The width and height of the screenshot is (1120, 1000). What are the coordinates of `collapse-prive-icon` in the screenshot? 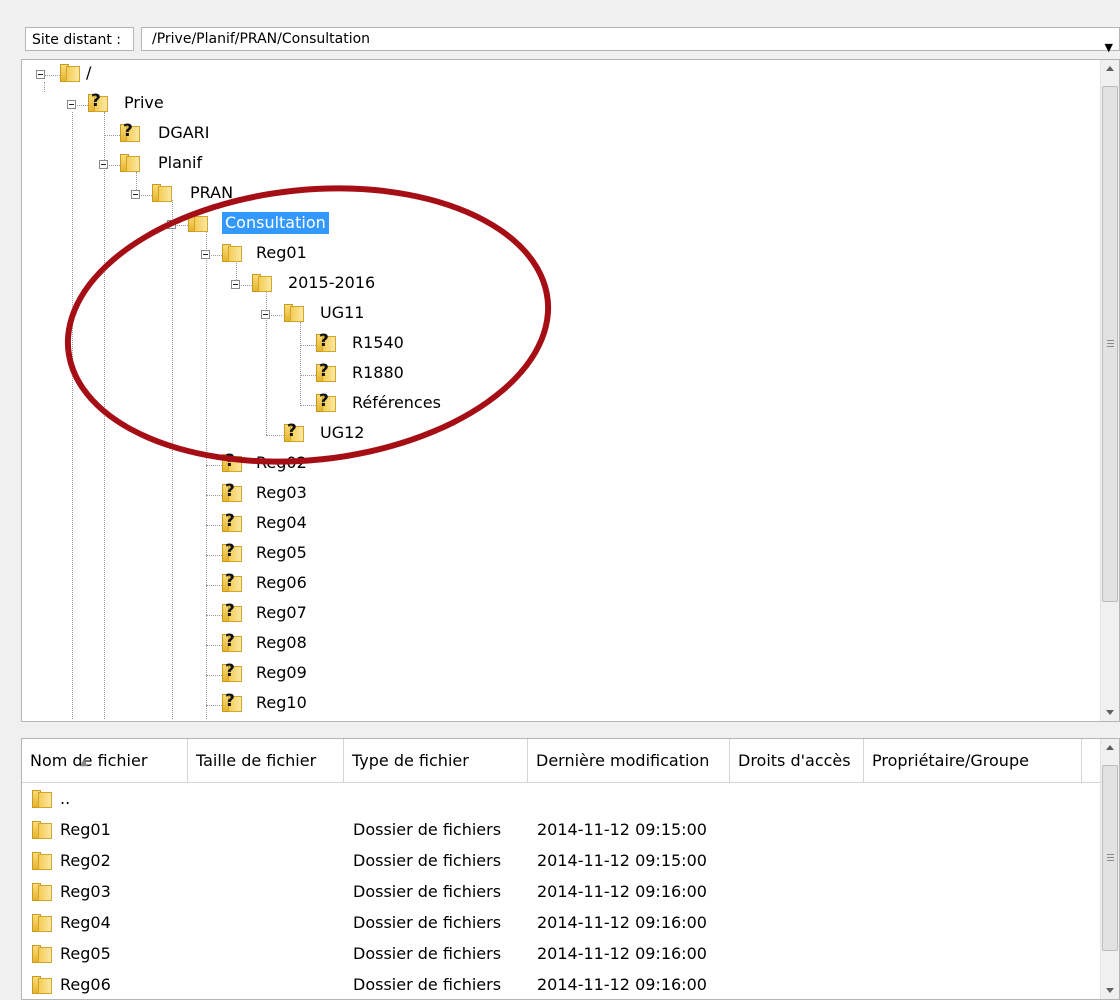 It's located at (71, 104).